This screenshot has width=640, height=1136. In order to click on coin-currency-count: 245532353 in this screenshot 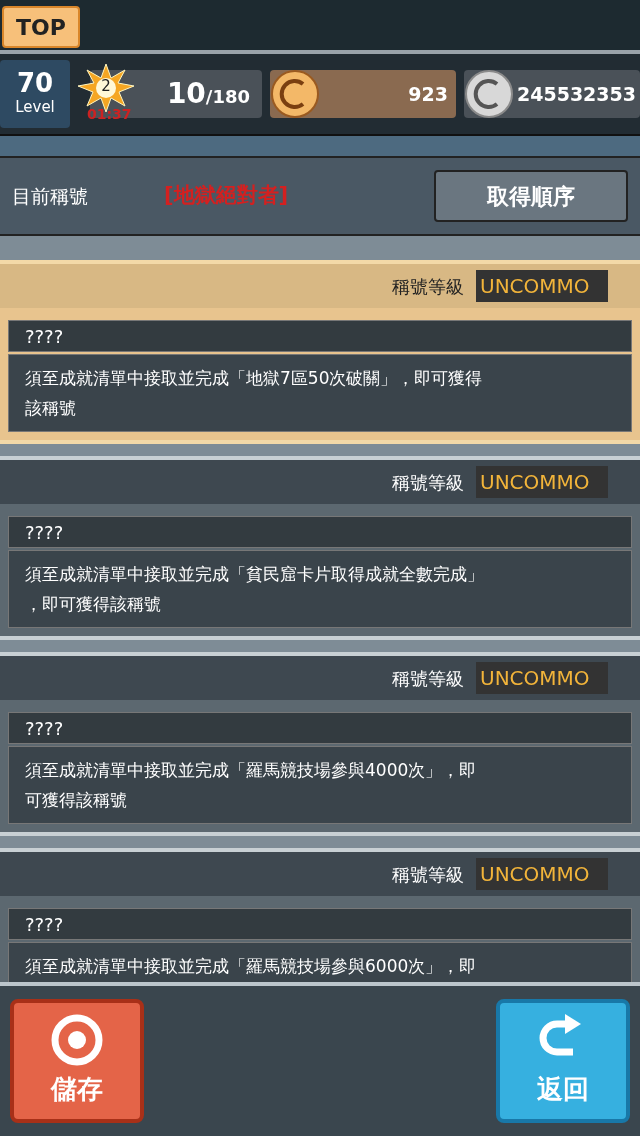, I will do `click(576, 94)`.